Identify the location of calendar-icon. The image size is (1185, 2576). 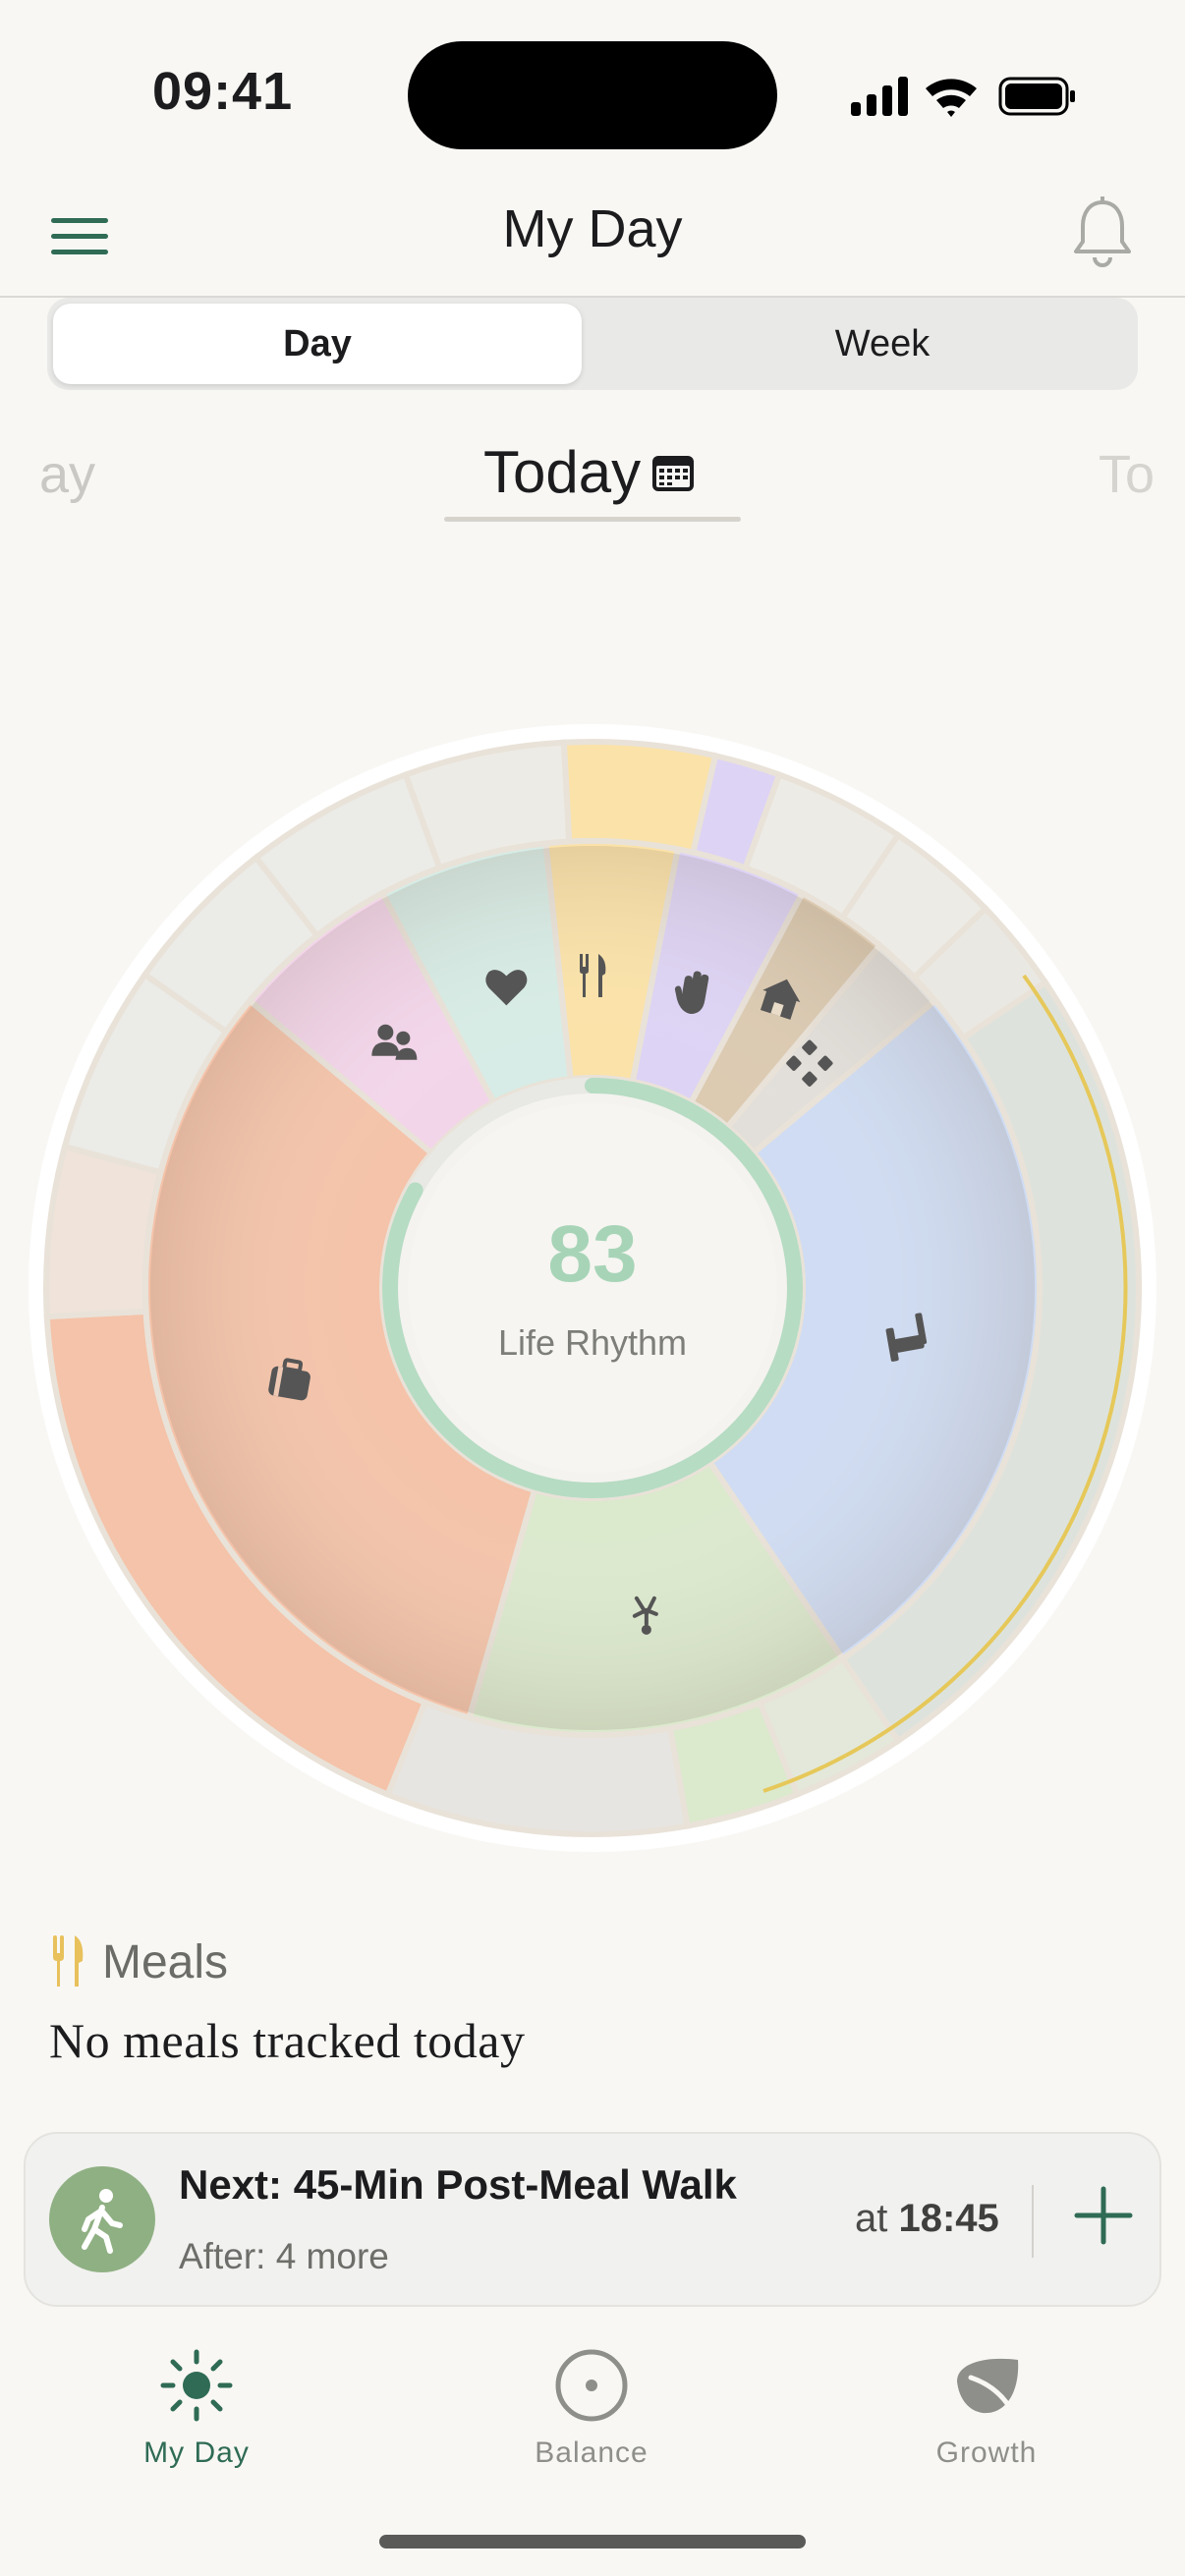
(673, 472).